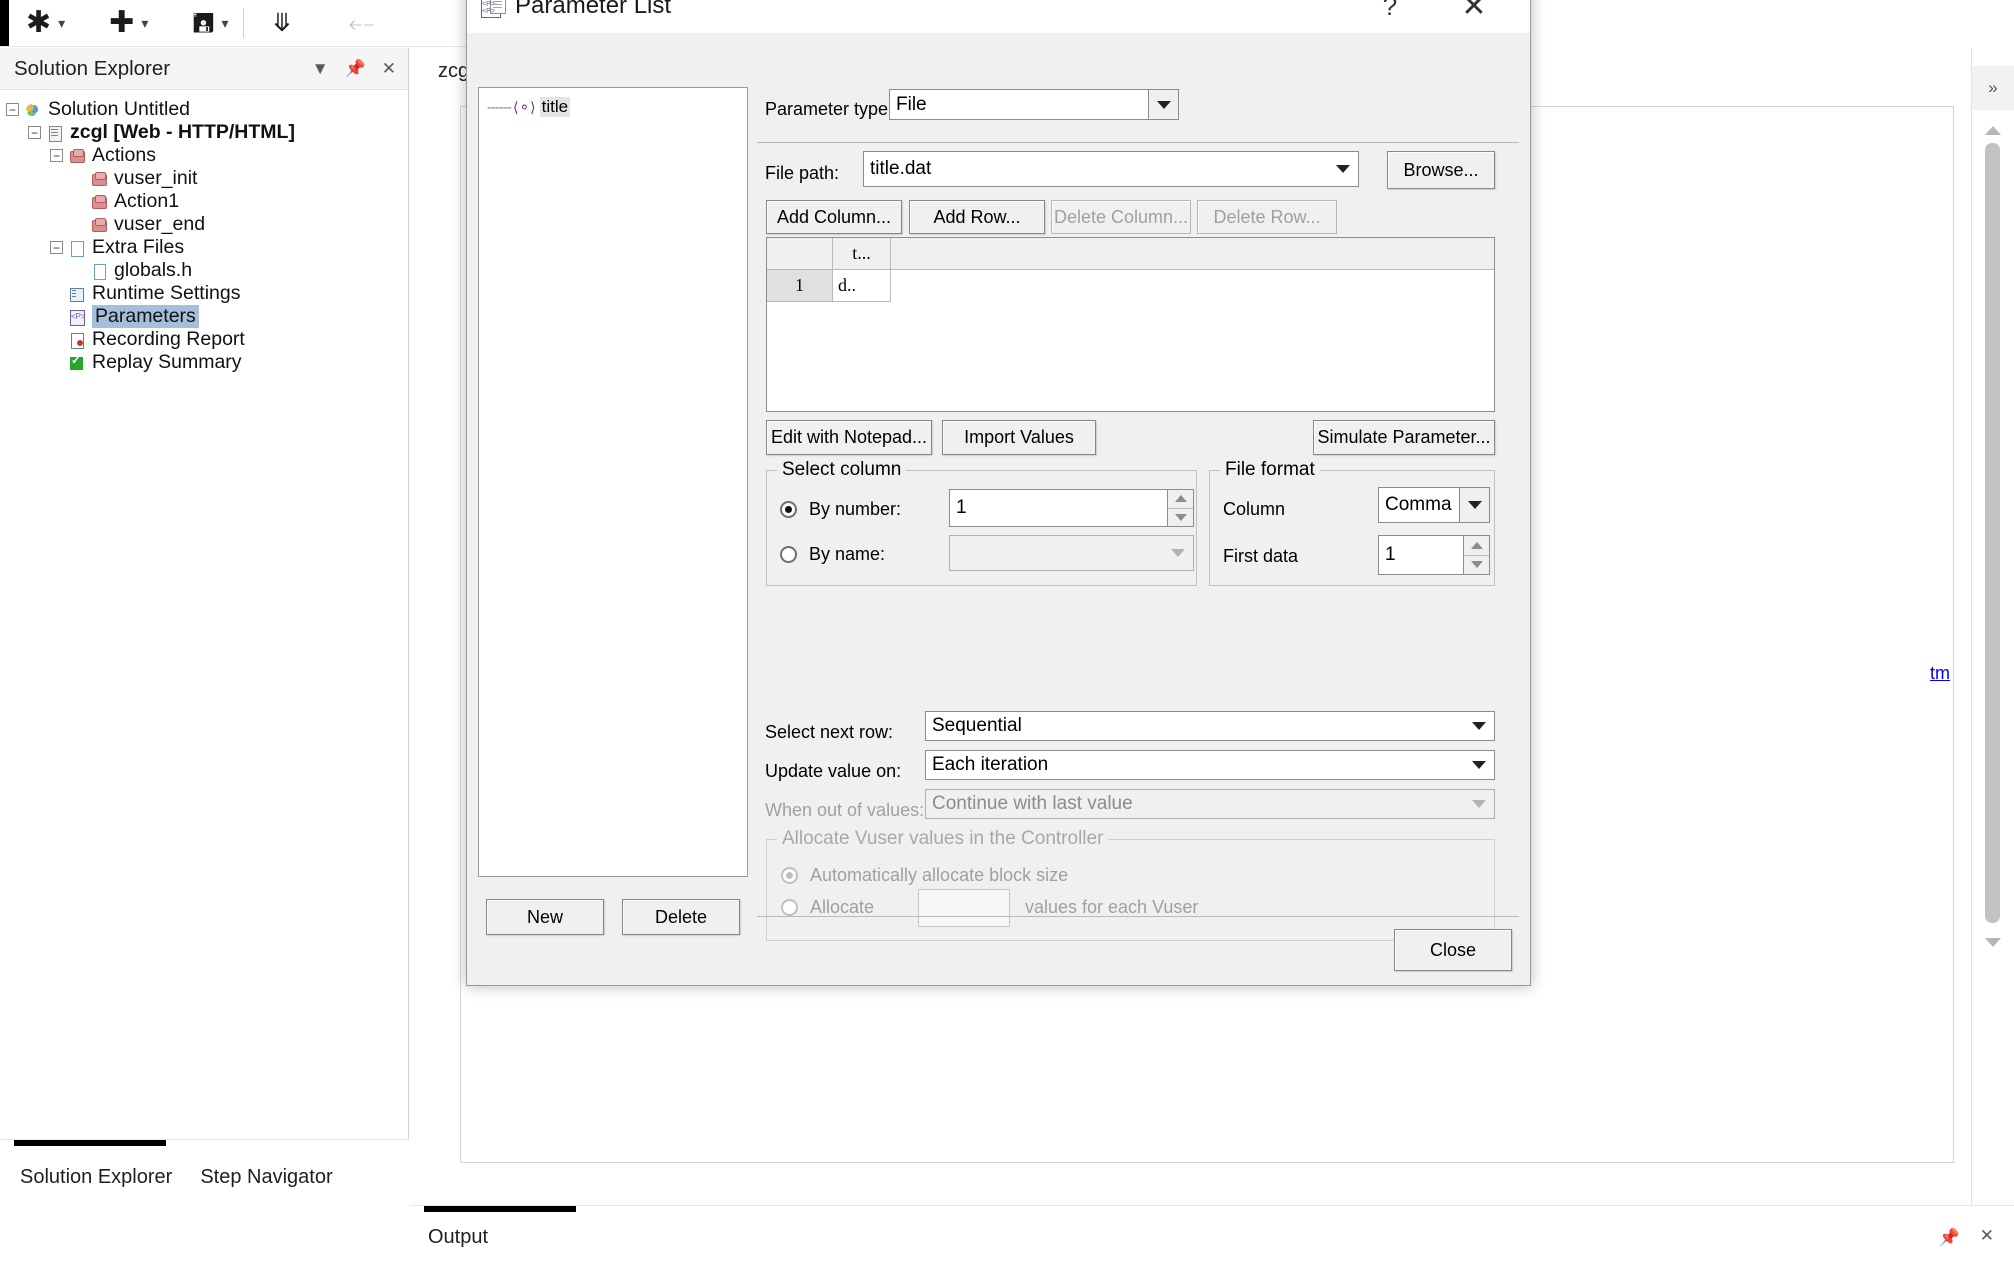 Image resolution: width=2014 pixels, height=1273 pixels. Describe the element at coordinates (282, 23) in the screenshot. I see `toolbar-undo-button: ⤋` at that location.